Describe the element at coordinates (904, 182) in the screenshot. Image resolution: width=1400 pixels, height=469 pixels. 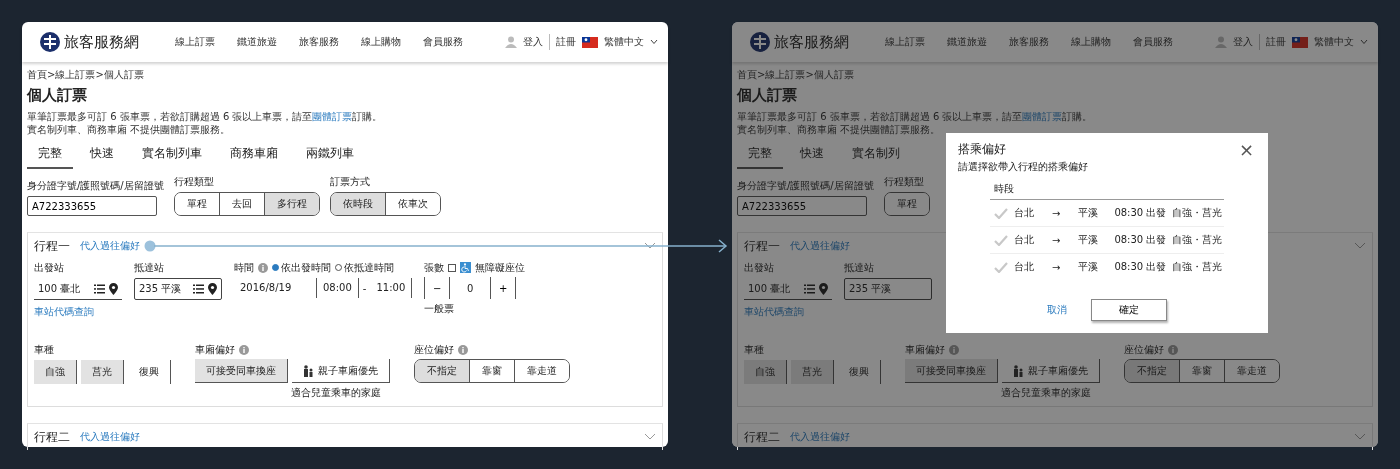
I see `field-label: 行程類型` at that location.